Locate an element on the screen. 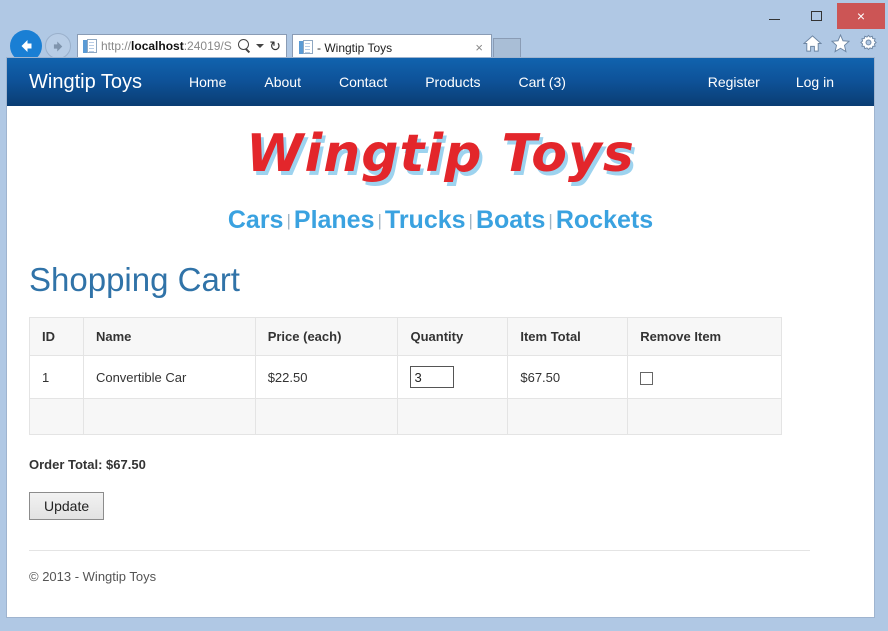 The image size is (888, 631). account-nav: Register Log in is located at coordinates (771, 82).